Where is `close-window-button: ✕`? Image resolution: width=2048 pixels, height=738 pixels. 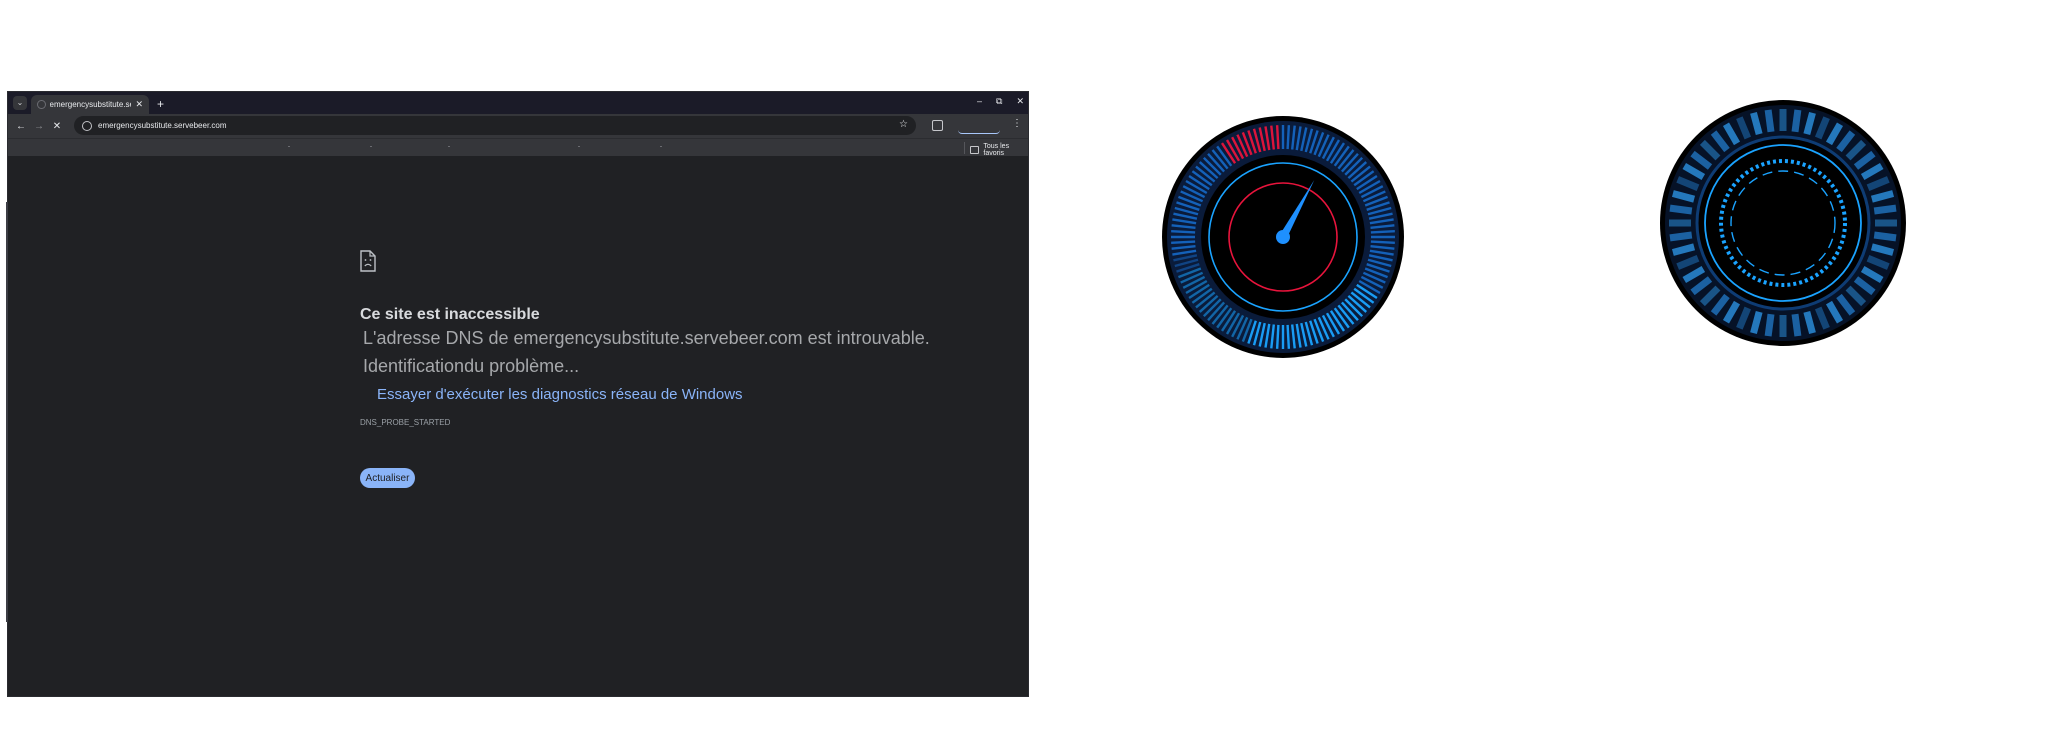 close-window-button: ✕ is located at coordinates (1020, 101).